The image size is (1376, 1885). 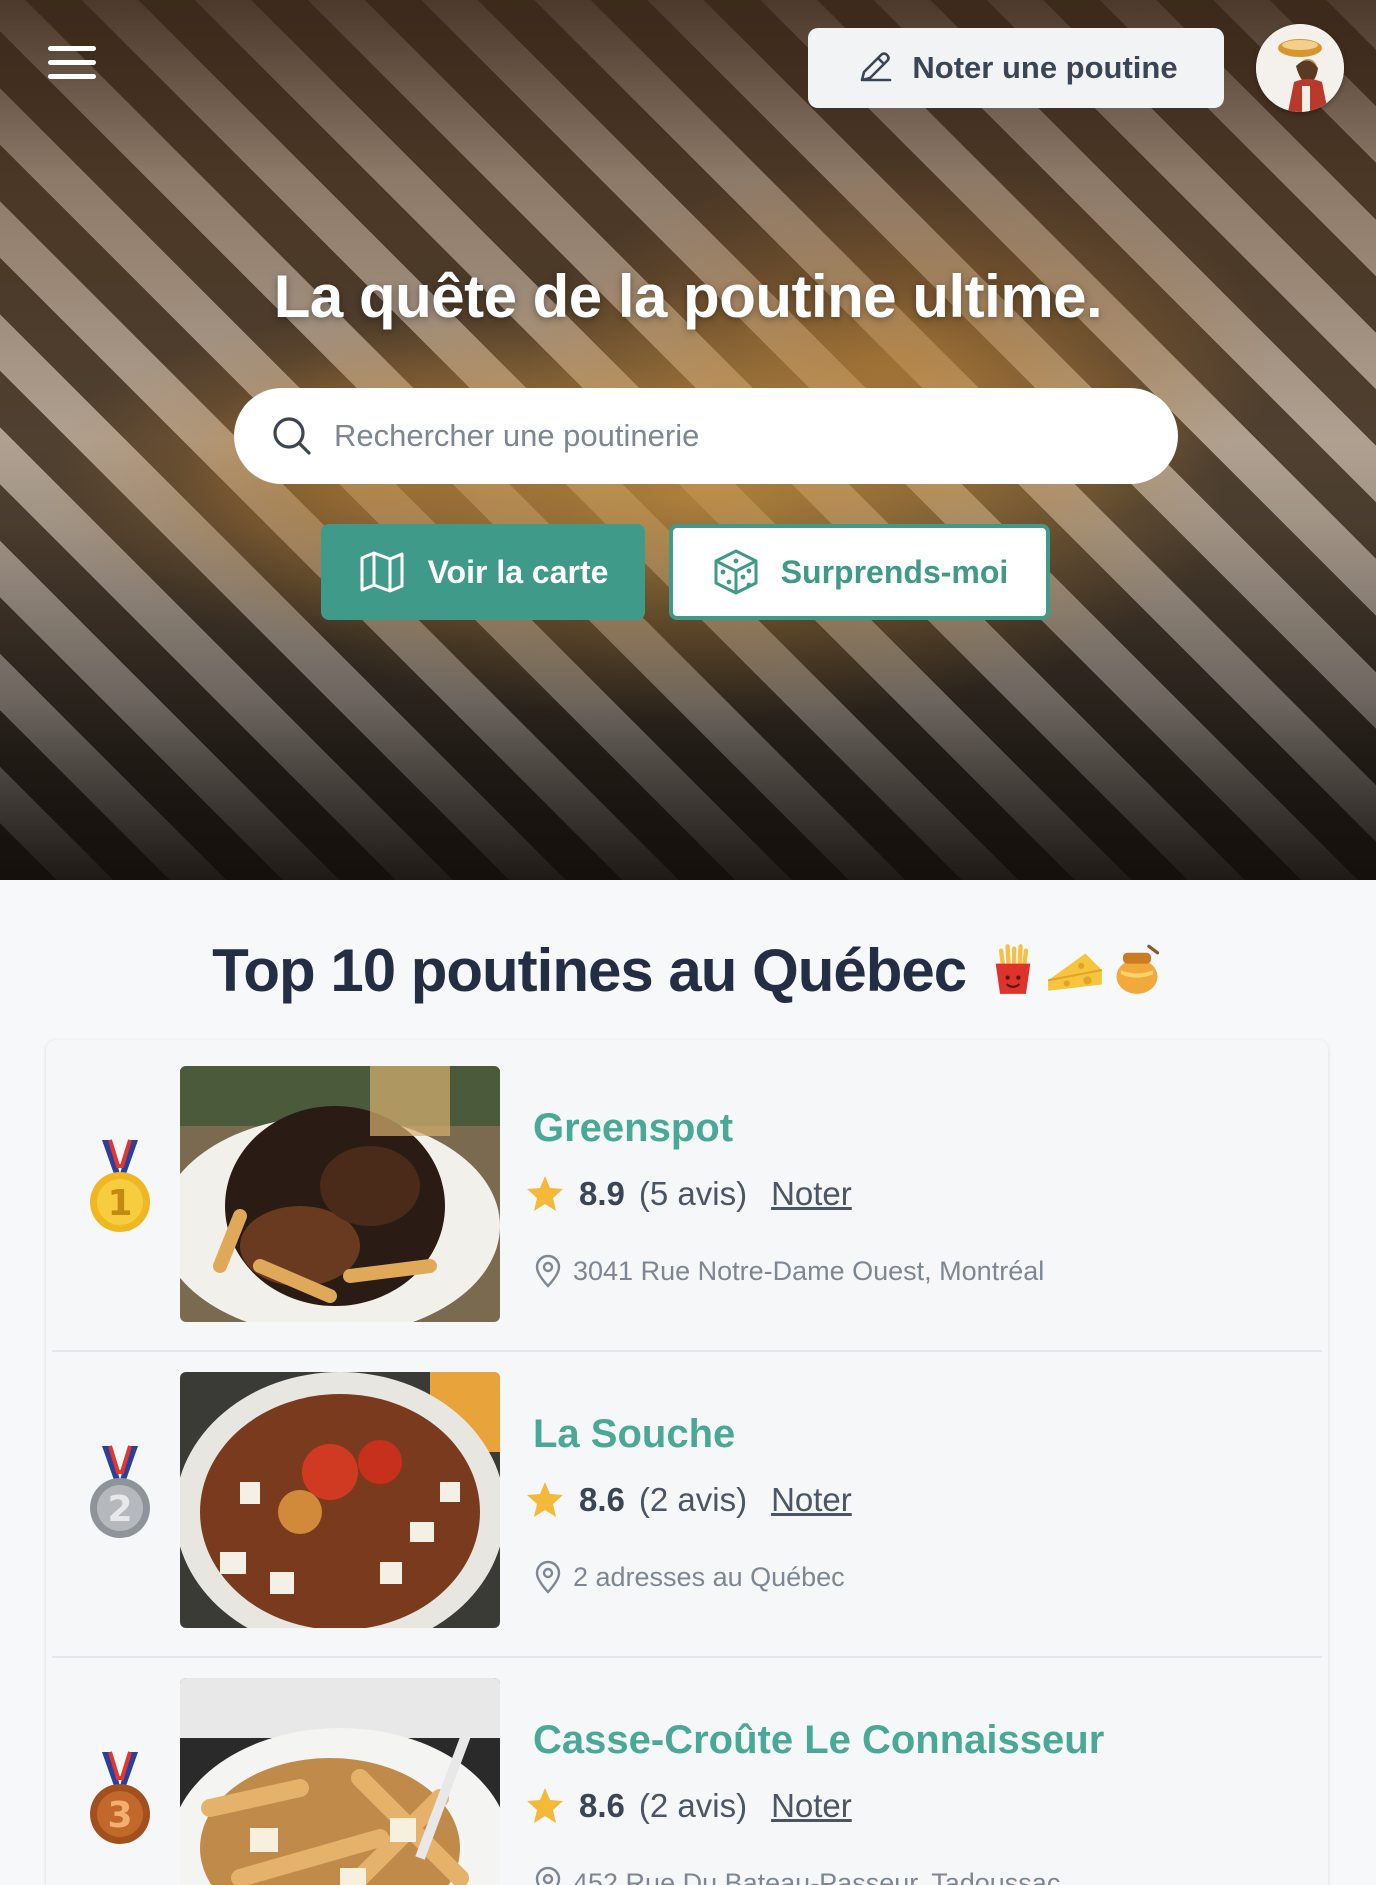 What do you see at coordinates (1075, 975) in the screenshot?
I see `cheese-icon` at bounding box center [1075, 975].